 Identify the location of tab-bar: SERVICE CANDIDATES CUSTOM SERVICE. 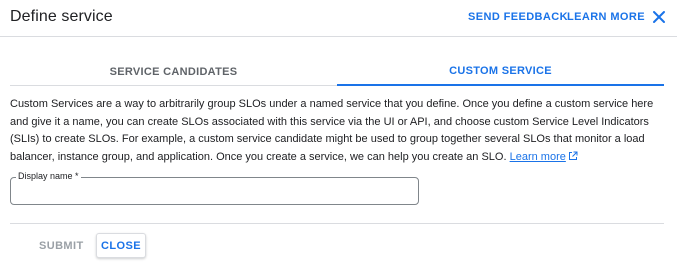
(337, 71).